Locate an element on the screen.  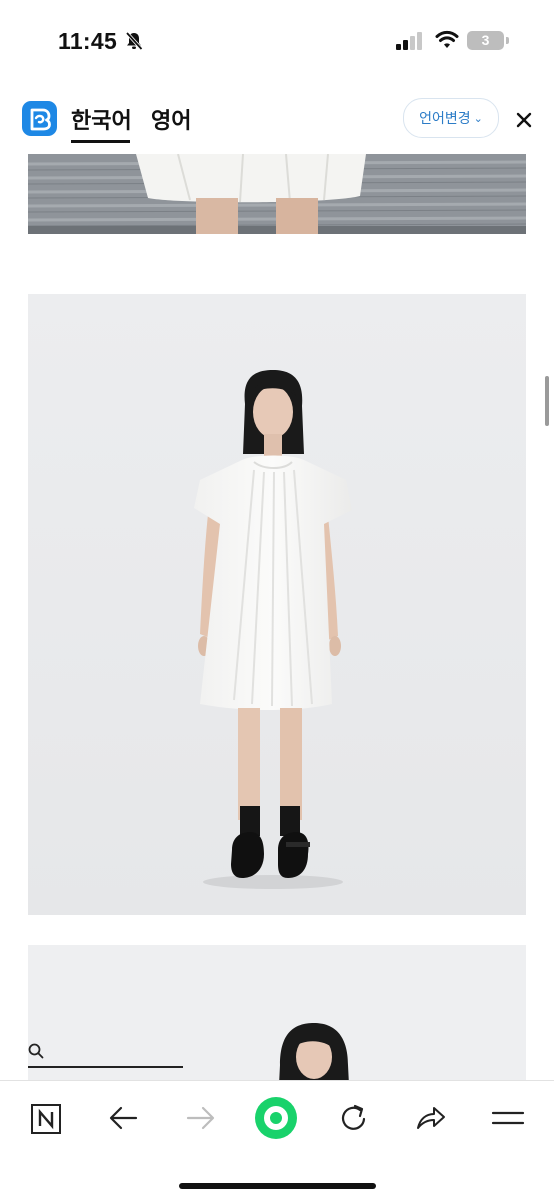
product-photo-top is located at coordinates (277, 194).